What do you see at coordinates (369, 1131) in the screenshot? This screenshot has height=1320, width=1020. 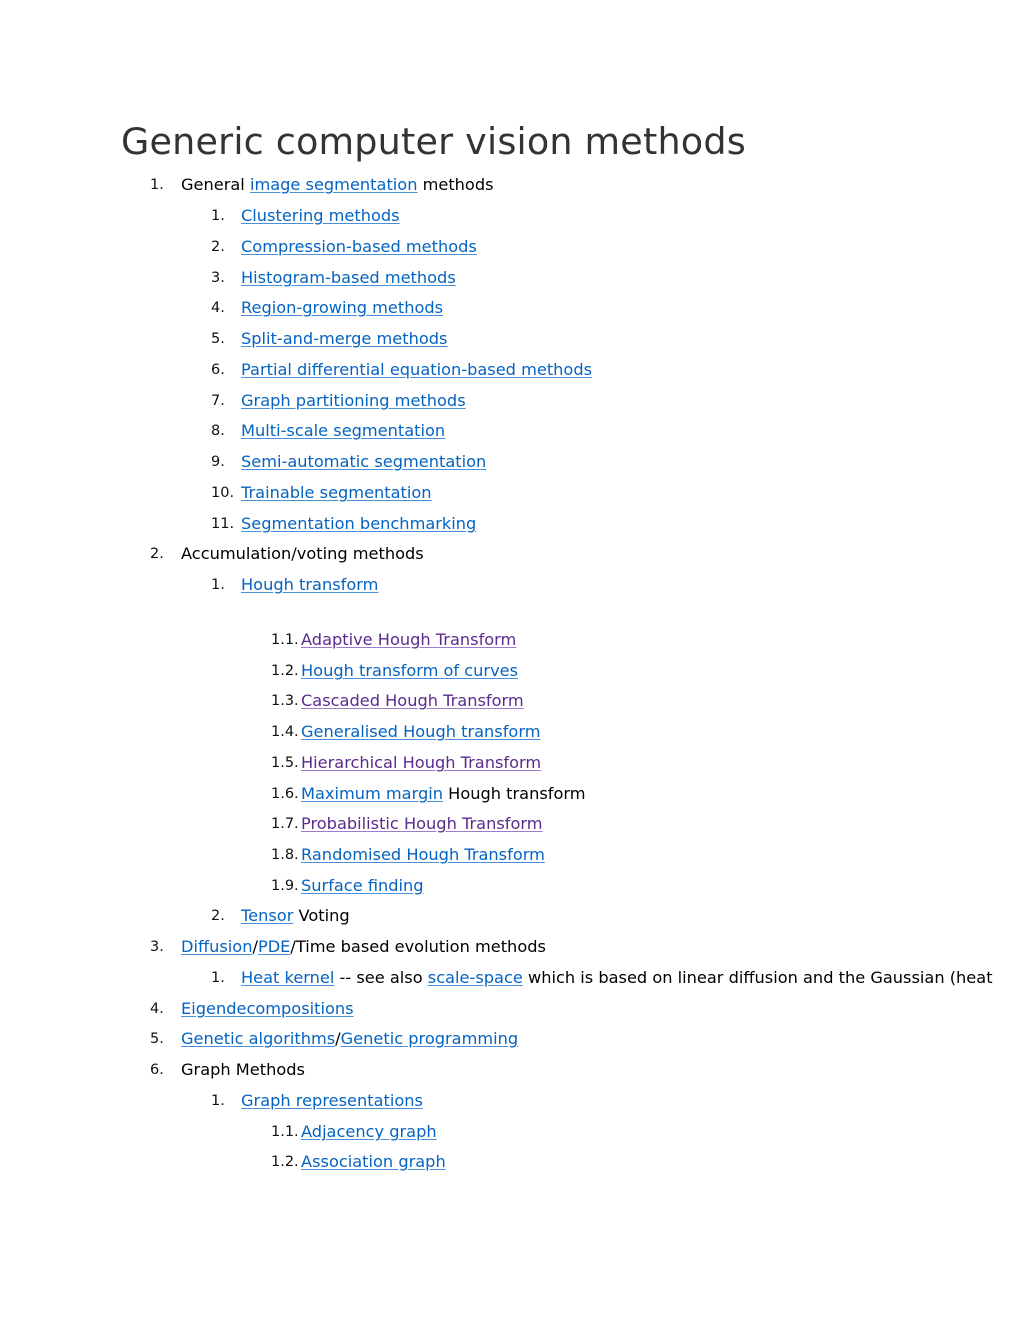 I see `link-adjacency-graph: Adjacency graph` at bounding box center [369, 1131].